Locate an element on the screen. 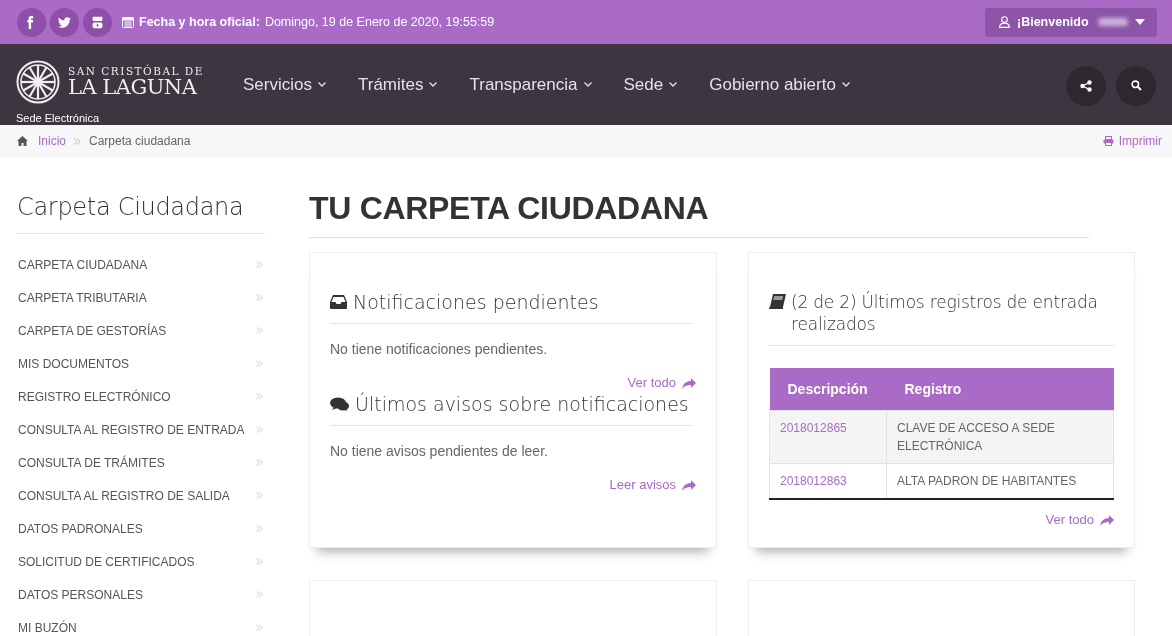  facebook-link is located at coordinates (31, 22).